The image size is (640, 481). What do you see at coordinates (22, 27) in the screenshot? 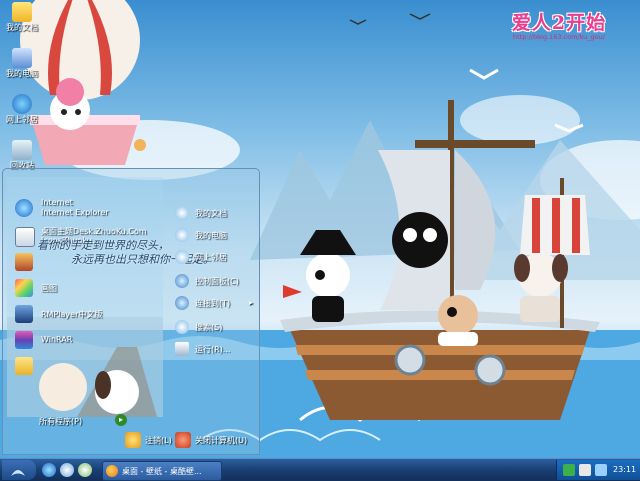
I see `desktop-icon-label: 我的文档` at bounding box center [22, 27].